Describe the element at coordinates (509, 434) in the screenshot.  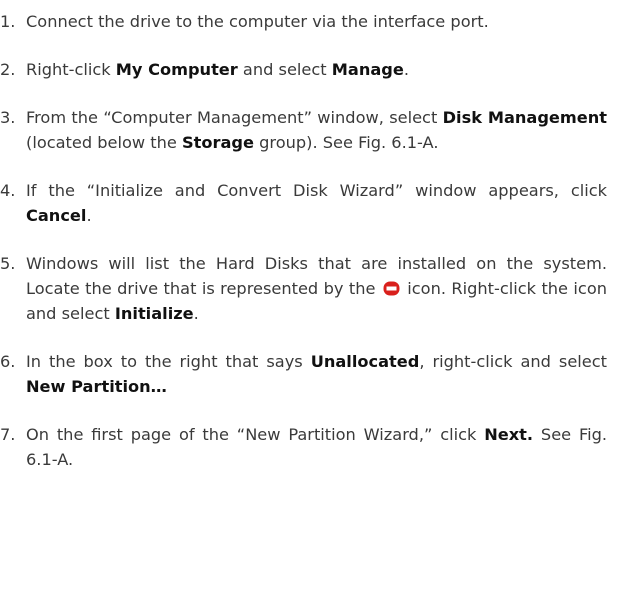
I see `ui-term-next: Next.` at that location.